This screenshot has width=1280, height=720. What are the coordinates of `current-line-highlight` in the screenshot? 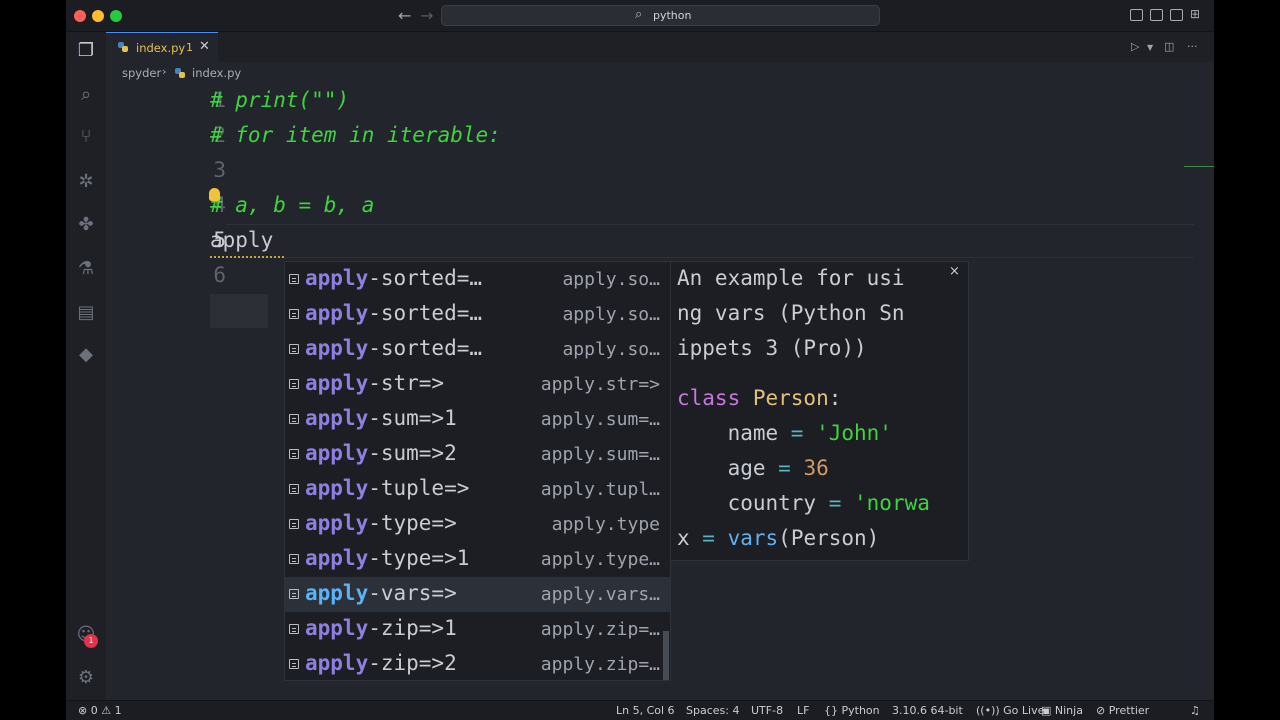 It's located at (710, 241).